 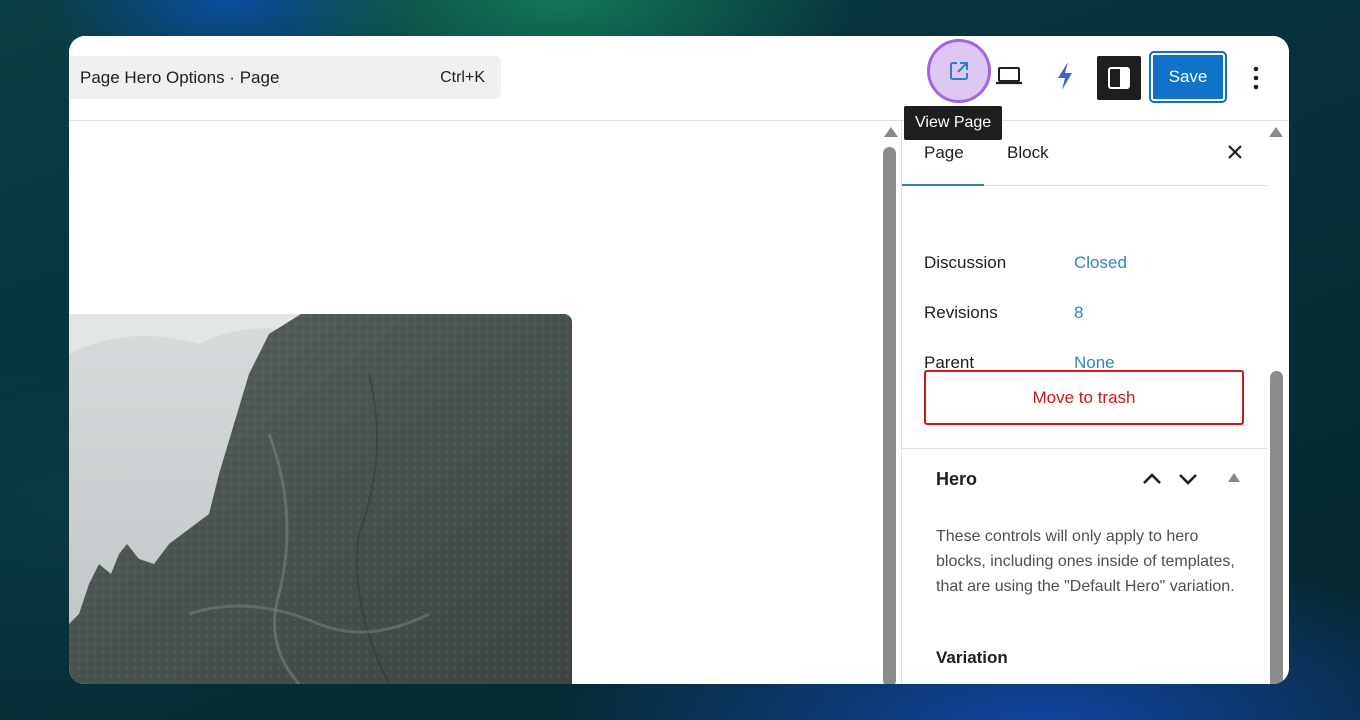 What do you see at coordinates (1084, 397) in the screenshot?
I see `move-to-trash-button: Move to trash` at bounding box center [1084, 397].